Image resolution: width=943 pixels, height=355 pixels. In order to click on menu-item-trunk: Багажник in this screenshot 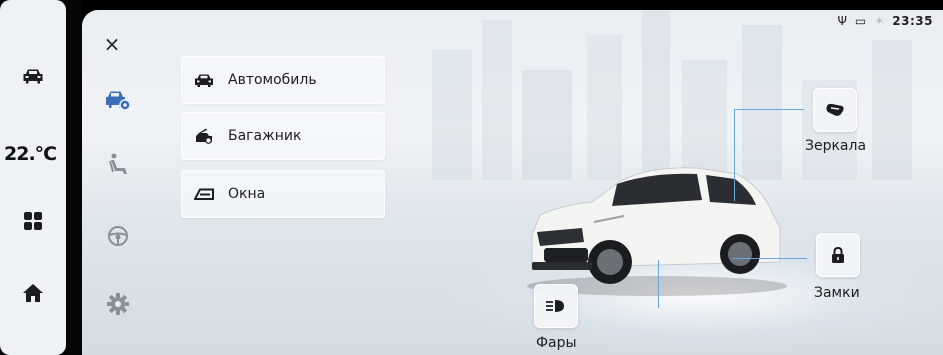, I will do `click(283, 136)`.